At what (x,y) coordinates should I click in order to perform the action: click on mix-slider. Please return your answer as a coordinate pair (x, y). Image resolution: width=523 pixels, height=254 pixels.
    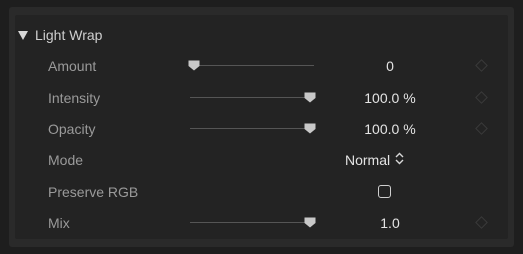
    Looking at the image, I should click on (253, 223).